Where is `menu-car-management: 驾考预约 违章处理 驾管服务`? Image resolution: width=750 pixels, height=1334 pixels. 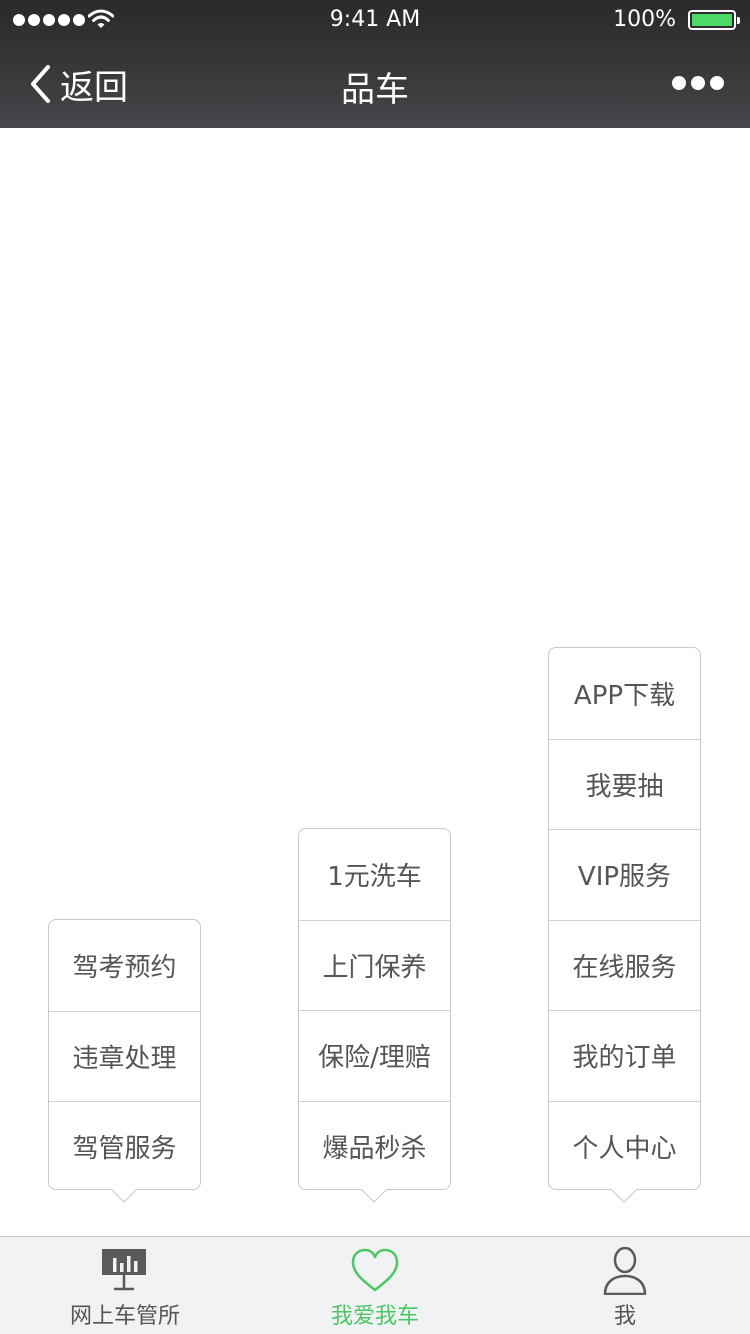 menu-car-management: 驾考预约 违章处理 驾管服务 is located at coordinates (124, 1061).